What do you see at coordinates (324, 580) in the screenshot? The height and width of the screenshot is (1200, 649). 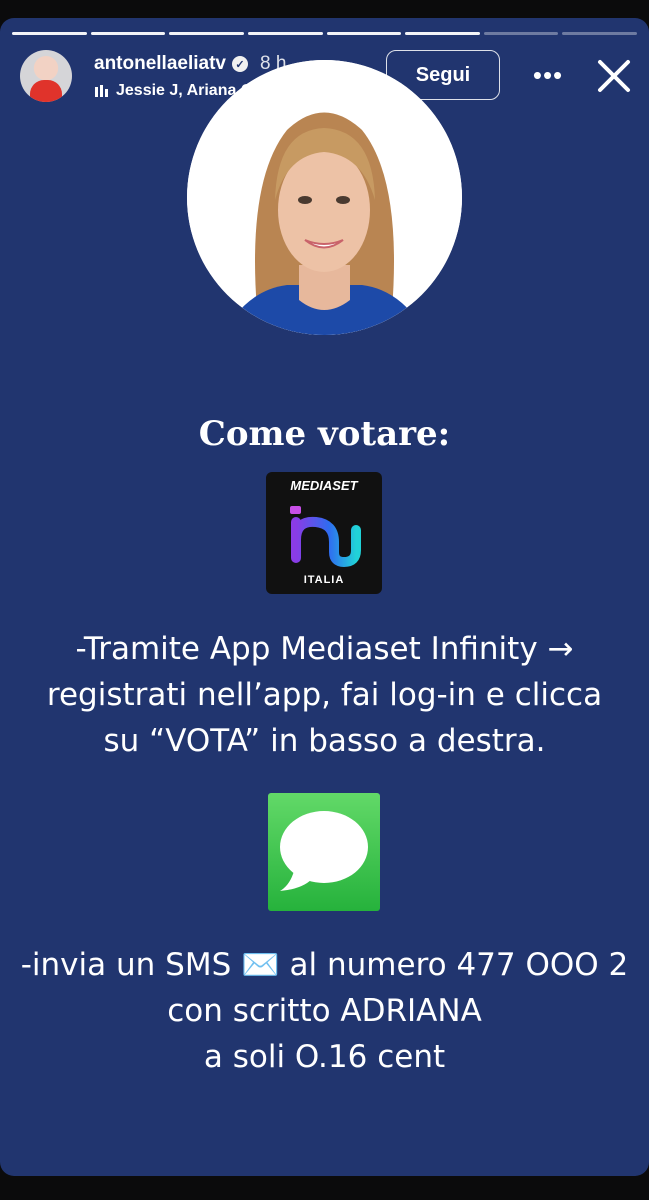 I see `app-icon-sub: ITALIA` at bounding box center [324, 580].